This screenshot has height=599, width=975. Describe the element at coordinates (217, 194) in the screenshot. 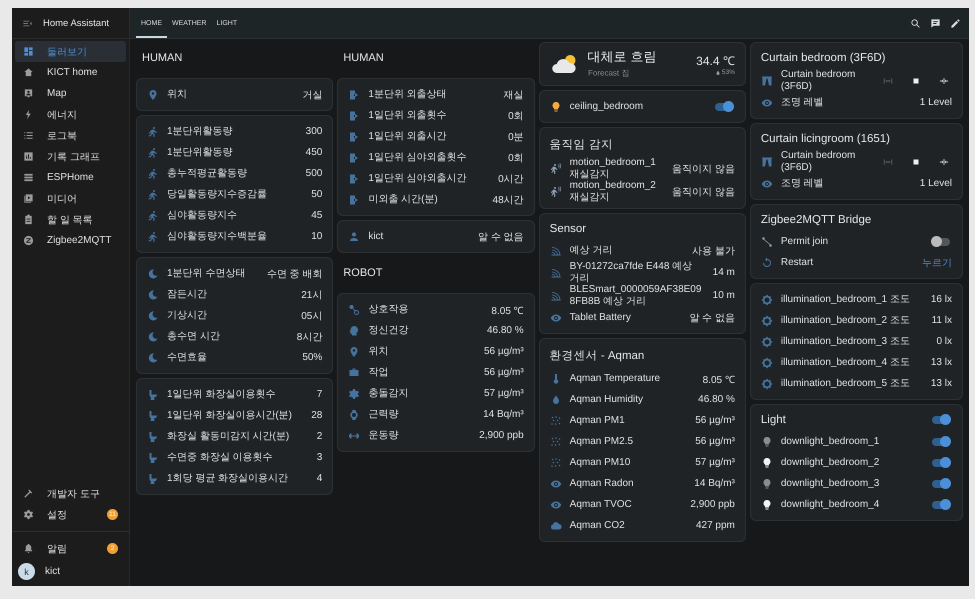

I see `entity-name: 당일활동량지수증감률` at that location.